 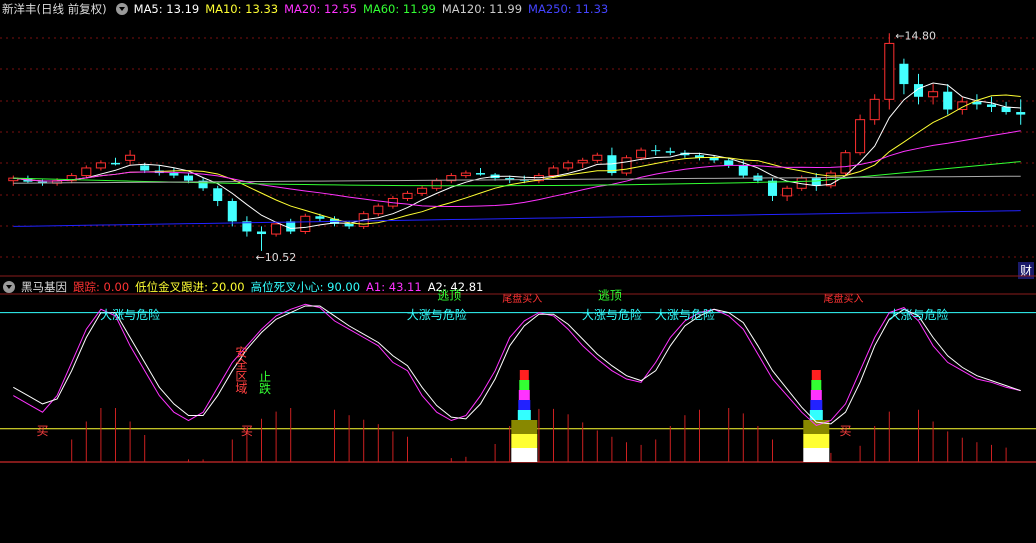 What do you see at coordinates (517, 218) in the screenshot?
I see `ma250-line` at bounding box center [517, 218].